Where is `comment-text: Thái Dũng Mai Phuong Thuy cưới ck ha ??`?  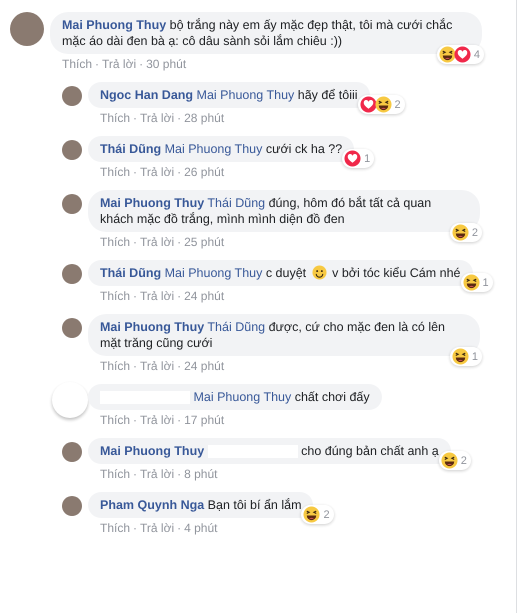 comment-text: Thái Dũng Mai Phuong Thuy cưới ck ha ?? is located at coordinates (221, 149).